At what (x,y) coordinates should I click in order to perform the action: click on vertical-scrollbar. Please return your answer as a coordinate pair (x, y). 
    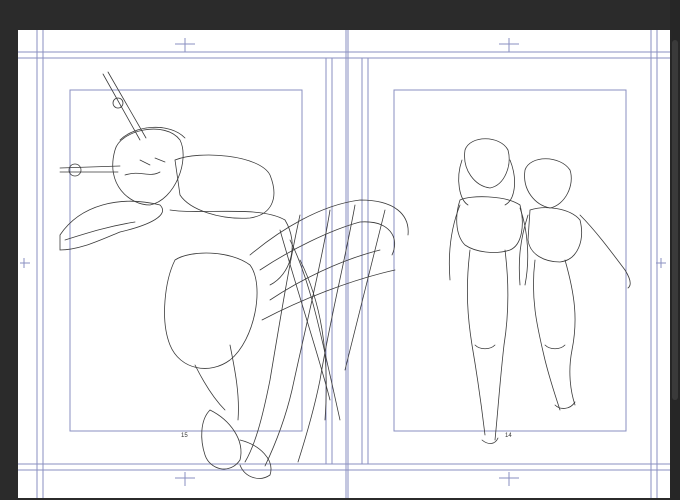
    Looking at the image, I should click on (675, 250).